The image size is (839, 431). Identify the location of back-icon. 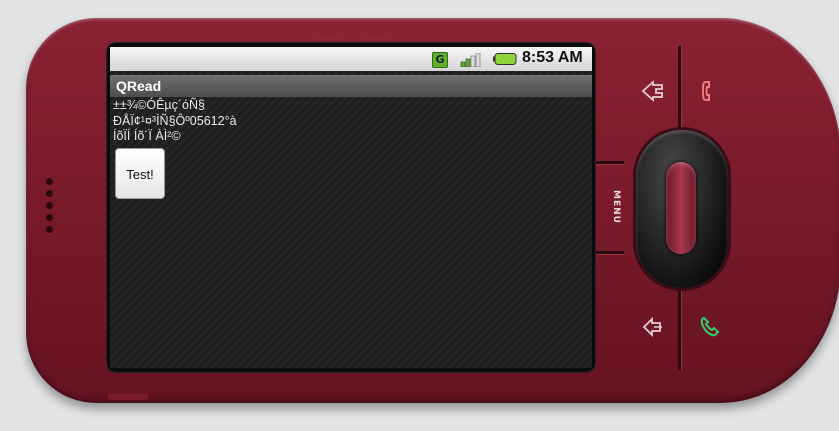
(653, 327).